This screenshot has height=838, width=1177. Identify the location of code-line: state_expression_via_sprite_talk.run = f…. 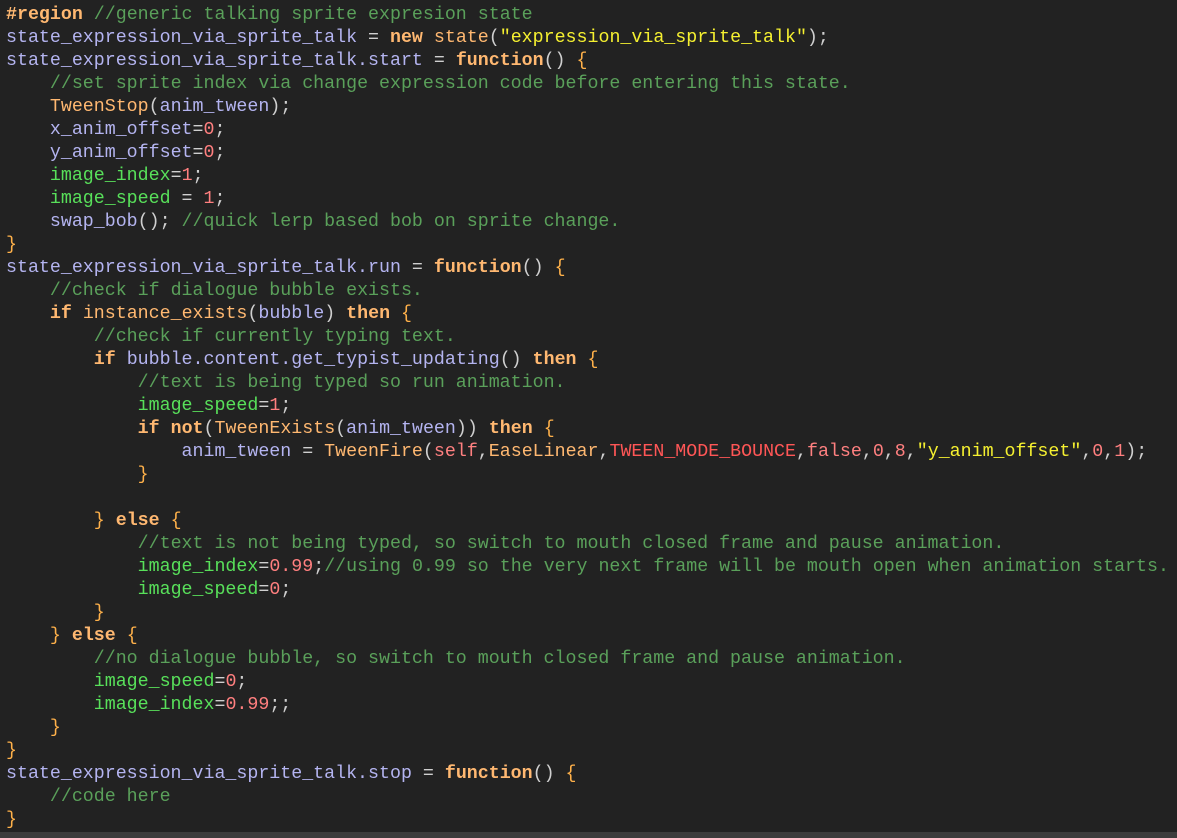
(587, 268).